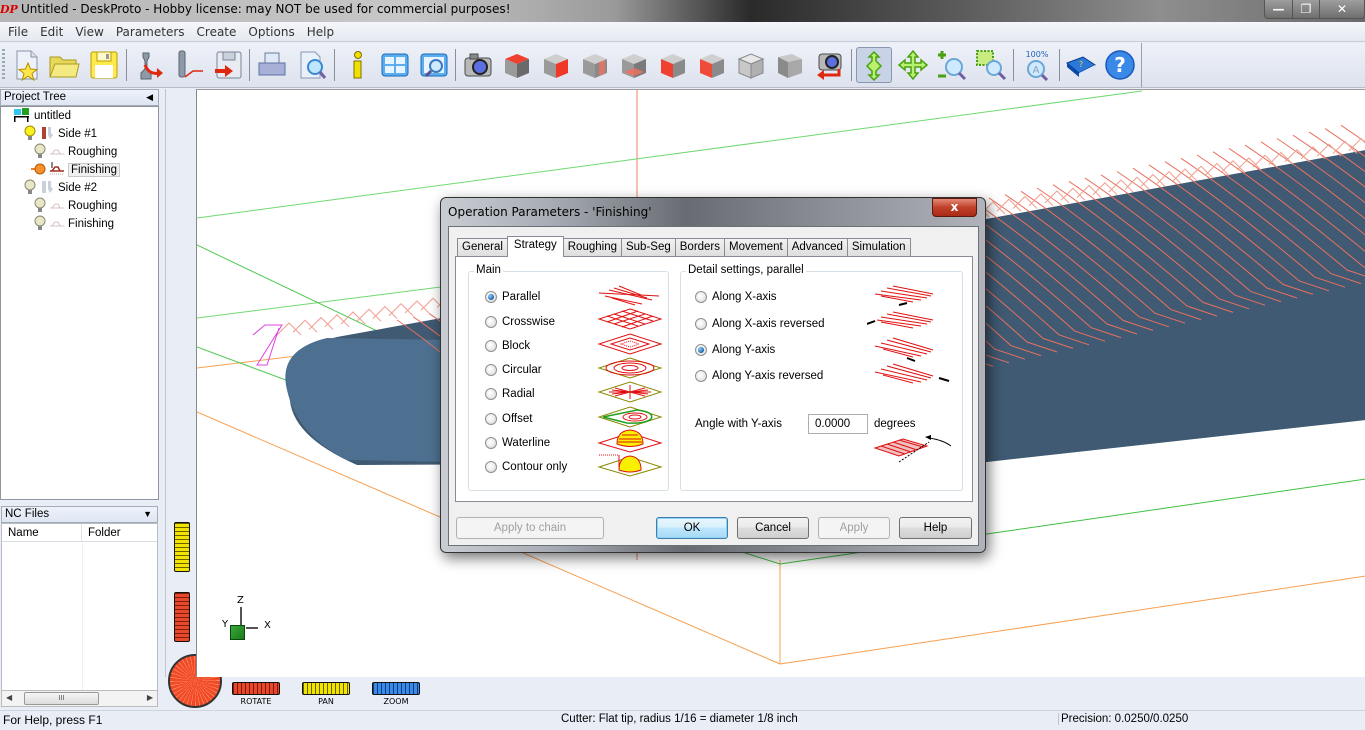 The image size is (1365, 730). I want to click on view-back-button, so click(673, 65).